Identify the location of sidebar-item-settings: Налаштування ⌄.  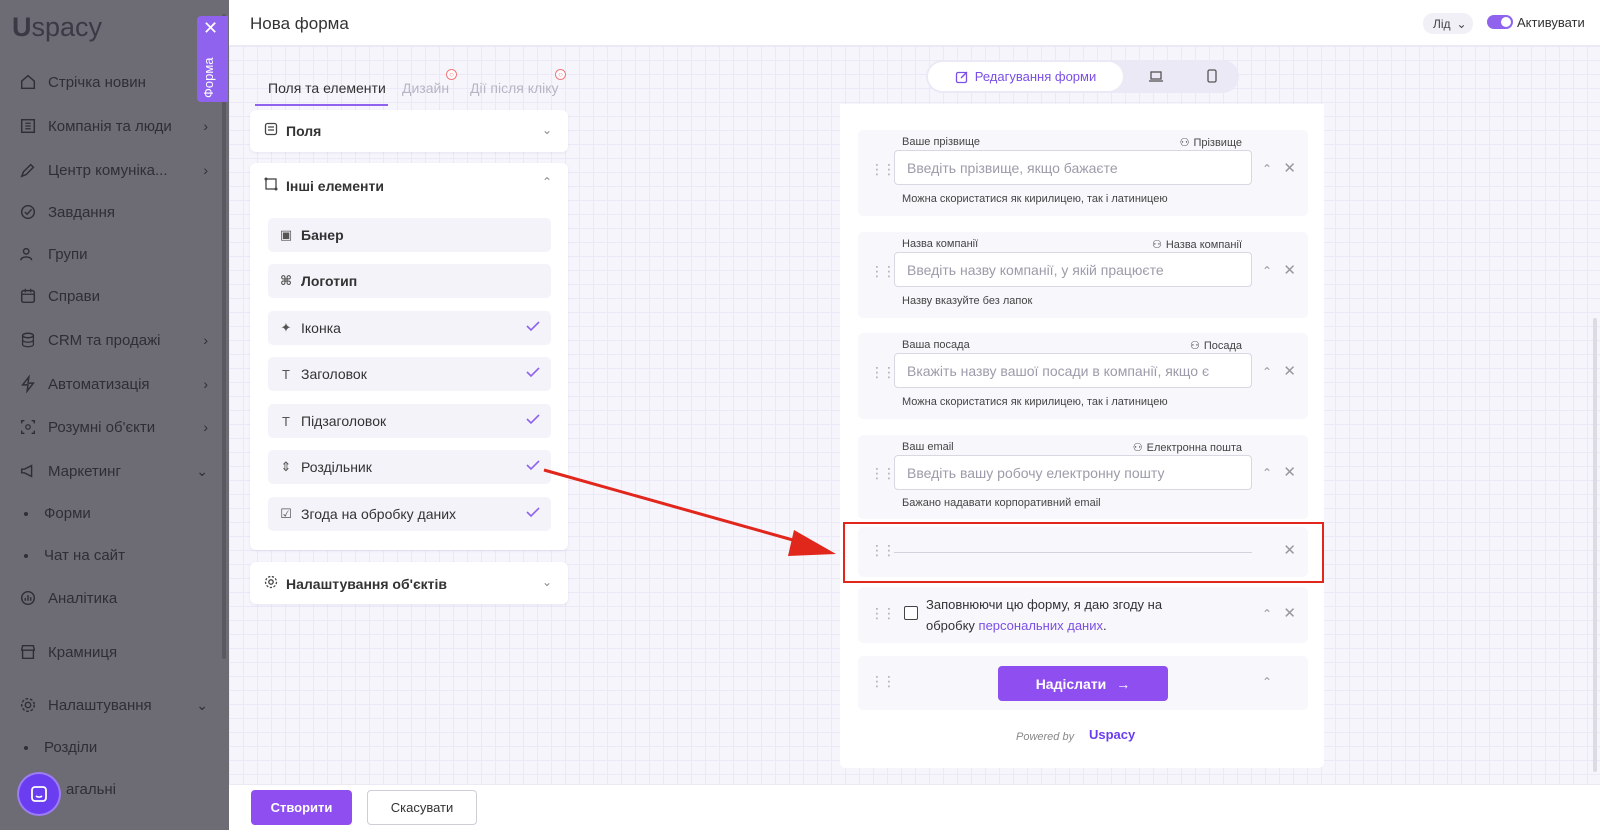
(113, 705).